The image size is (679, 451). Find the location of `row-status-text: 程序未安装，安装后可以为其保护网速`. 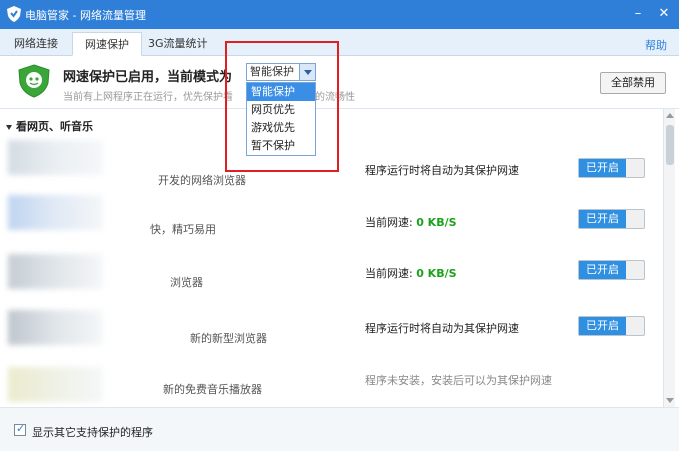

row-status-text: 程序未安装，安装后可以为其保护网速 is located at coordinates (458, 380).